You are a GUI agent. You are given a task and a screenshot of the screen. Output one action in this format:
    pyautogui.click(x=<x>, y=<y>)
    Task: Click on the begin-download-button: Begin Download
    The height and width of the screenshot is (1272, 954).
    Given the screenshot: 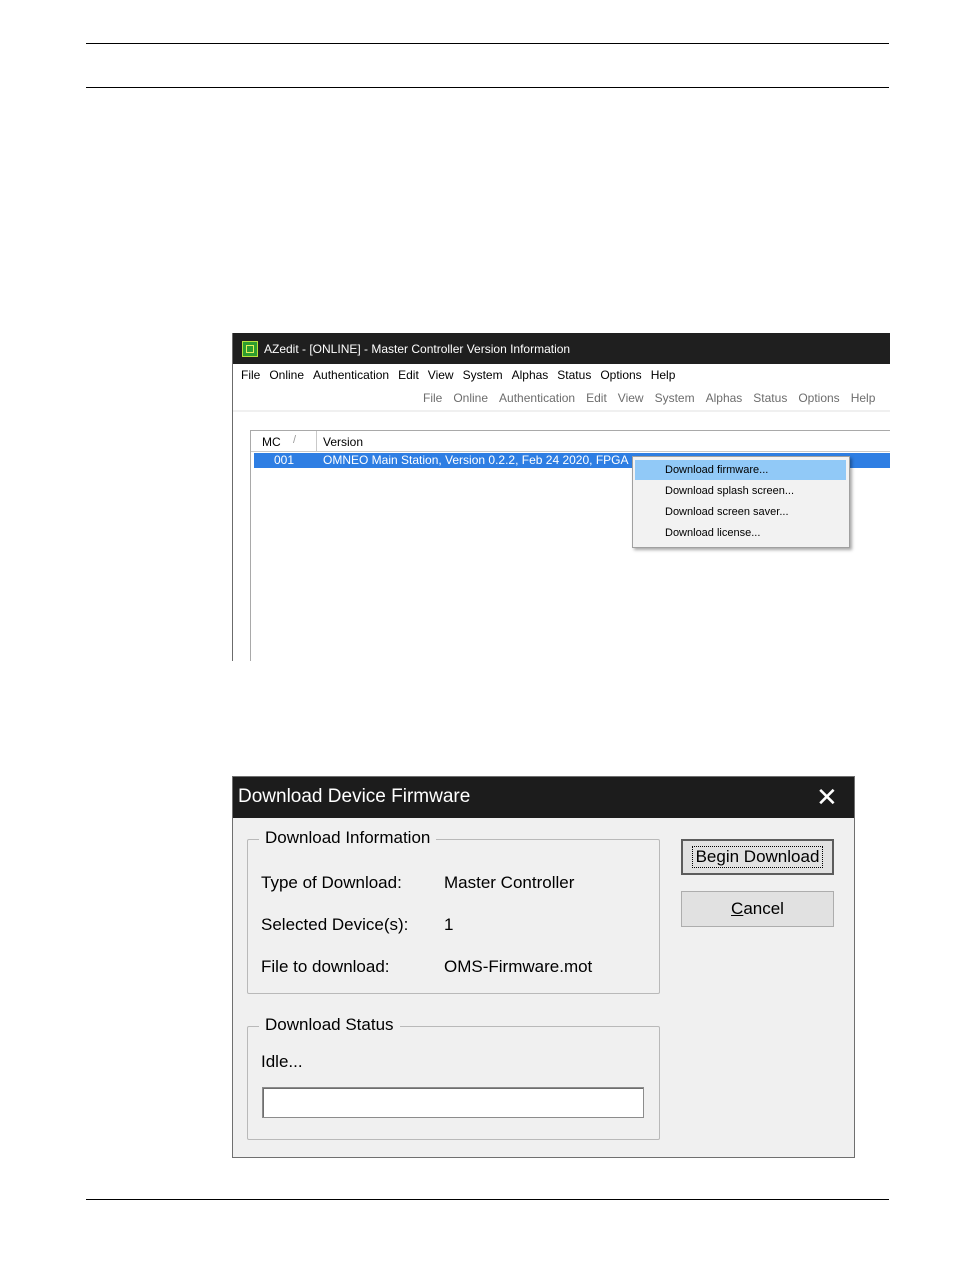 What is the action you would take?
    pyautogui.click(x=757, y=857)
    